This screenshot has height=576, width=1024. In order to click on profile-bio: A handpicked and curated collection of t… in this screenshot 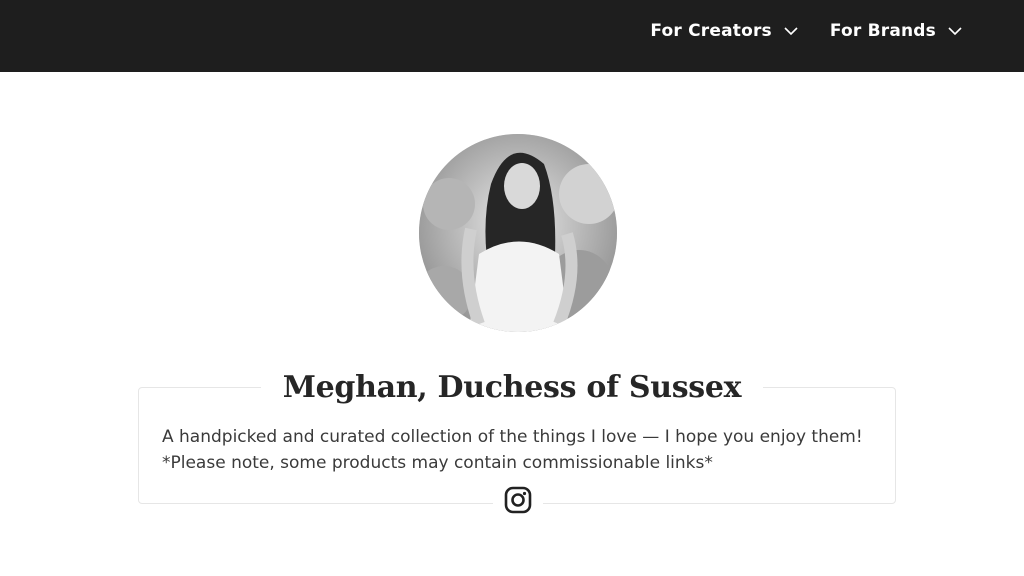, I will do `click(512, 450)`.